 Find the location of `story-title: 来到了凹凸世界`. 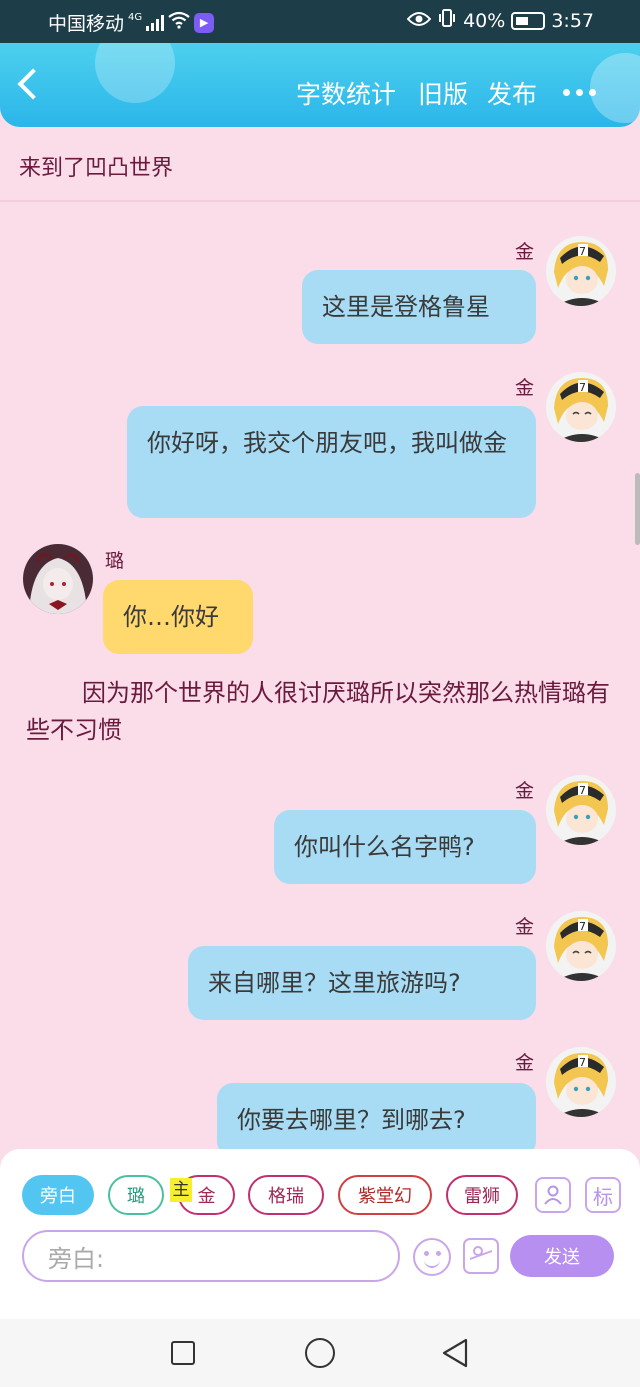

story-title: 来到了凹凸世界 is located at coordinates (96, 166).